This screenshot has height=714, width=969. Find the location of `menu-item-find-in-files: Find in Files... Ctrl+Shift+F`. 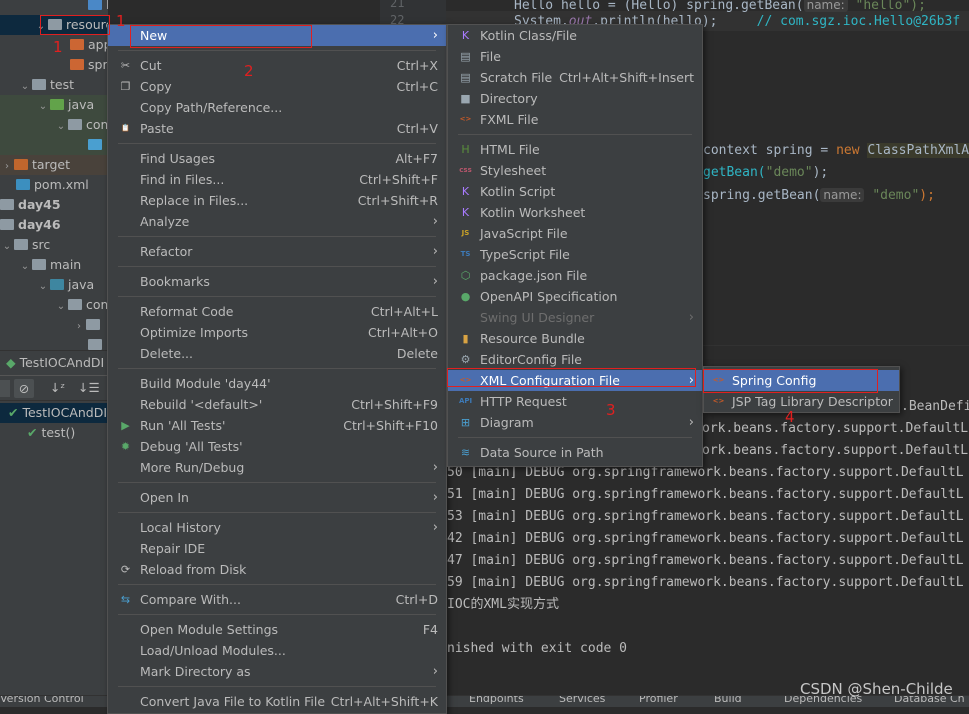

menu-item-find-in-files: Find in Files... Ctrl+Shift+F is located at coordinates (277, 179).